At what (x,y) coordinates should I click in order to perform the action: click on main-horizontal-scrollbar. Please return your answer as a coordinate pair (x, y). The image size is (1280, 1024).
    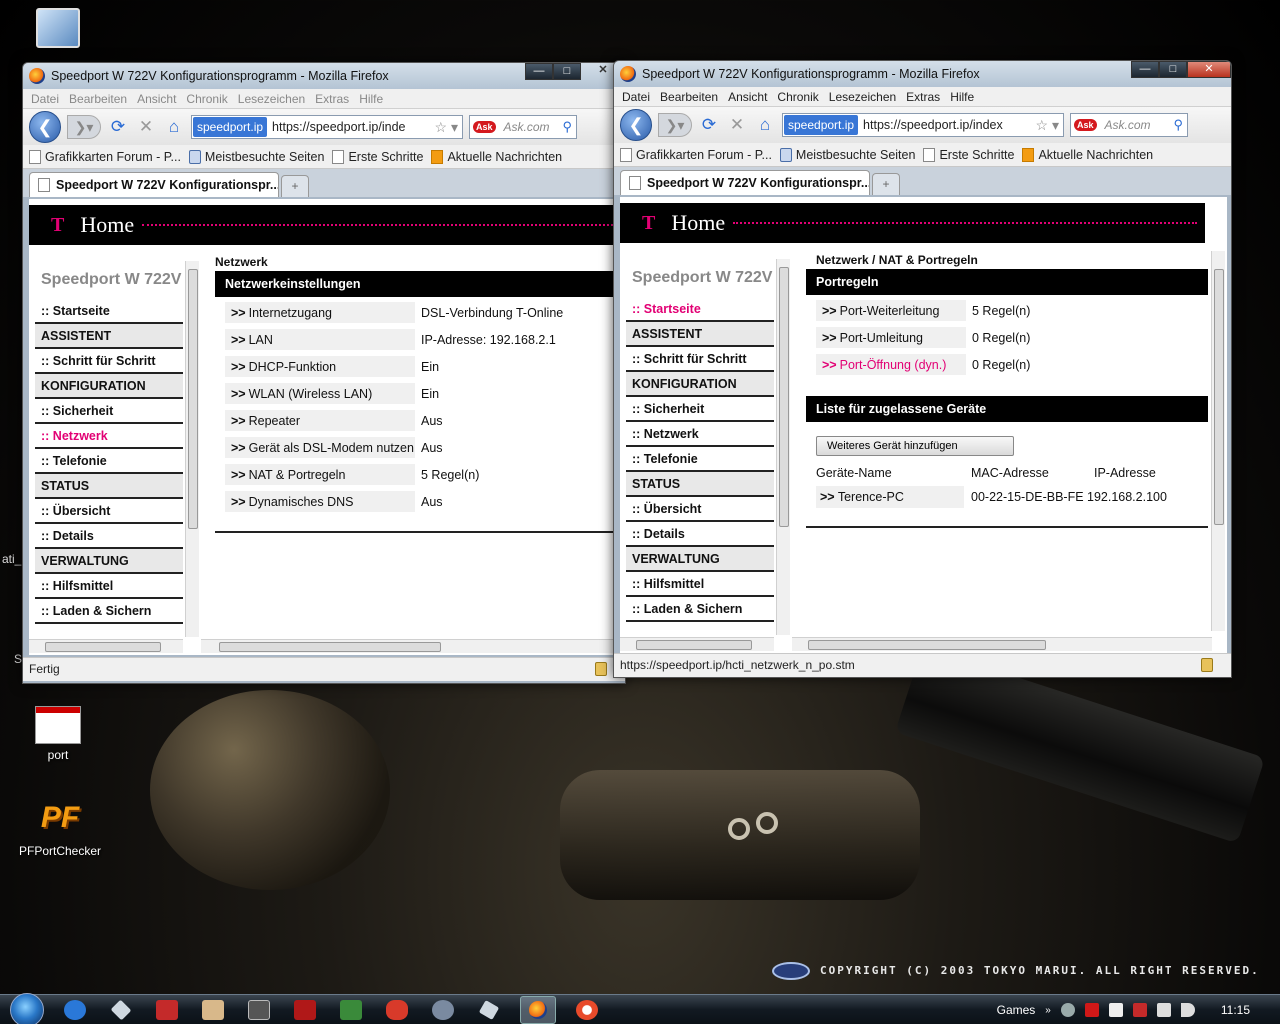
    Looking at the image, I should click on (1002, 644).